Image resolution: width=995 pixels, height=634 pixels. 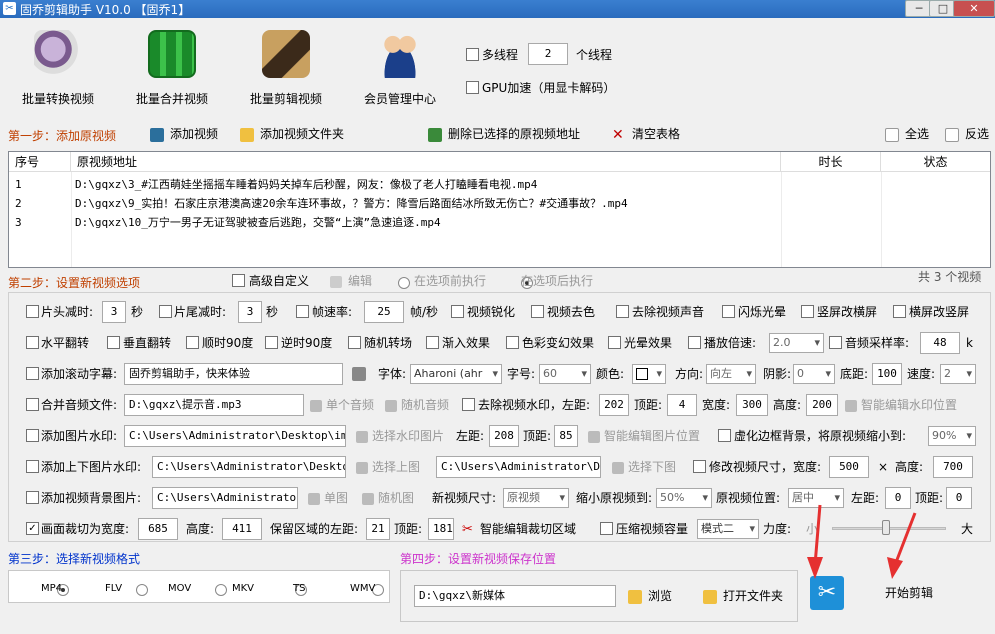 I want to click on text-edit-icon, so click(x=359, y=374).